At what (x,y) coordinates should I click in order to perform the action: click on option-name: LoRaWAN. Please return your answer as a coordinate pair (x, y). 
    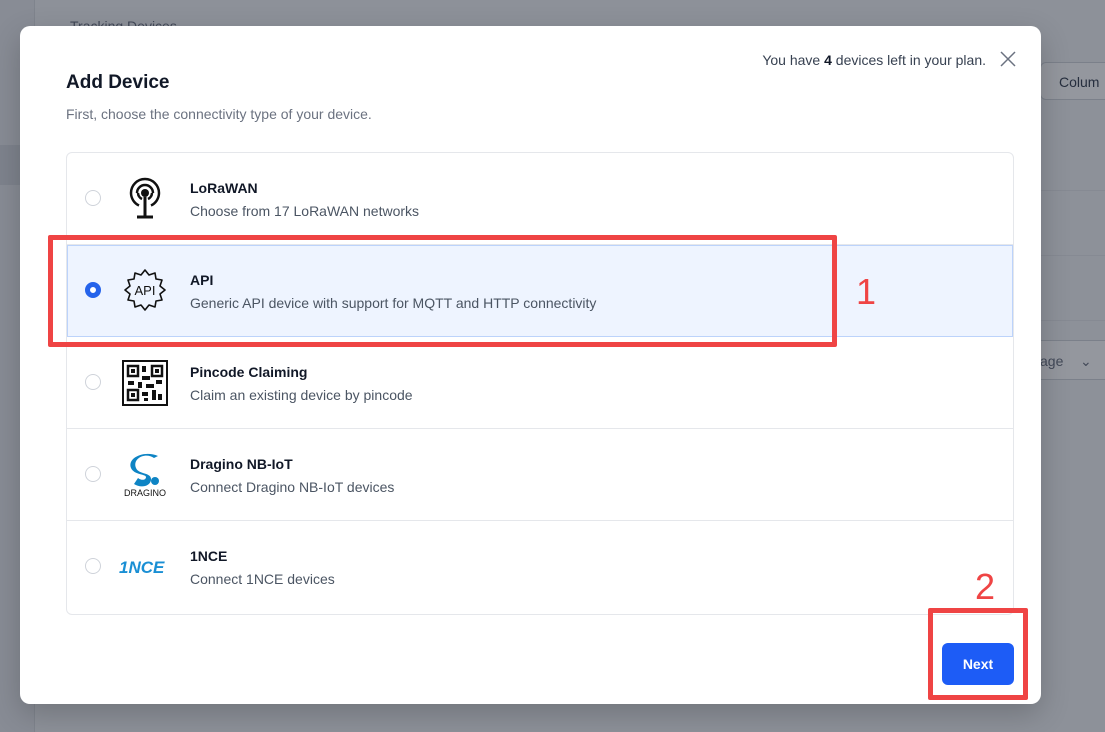
    Looking at the image, I should click on (224, 188).